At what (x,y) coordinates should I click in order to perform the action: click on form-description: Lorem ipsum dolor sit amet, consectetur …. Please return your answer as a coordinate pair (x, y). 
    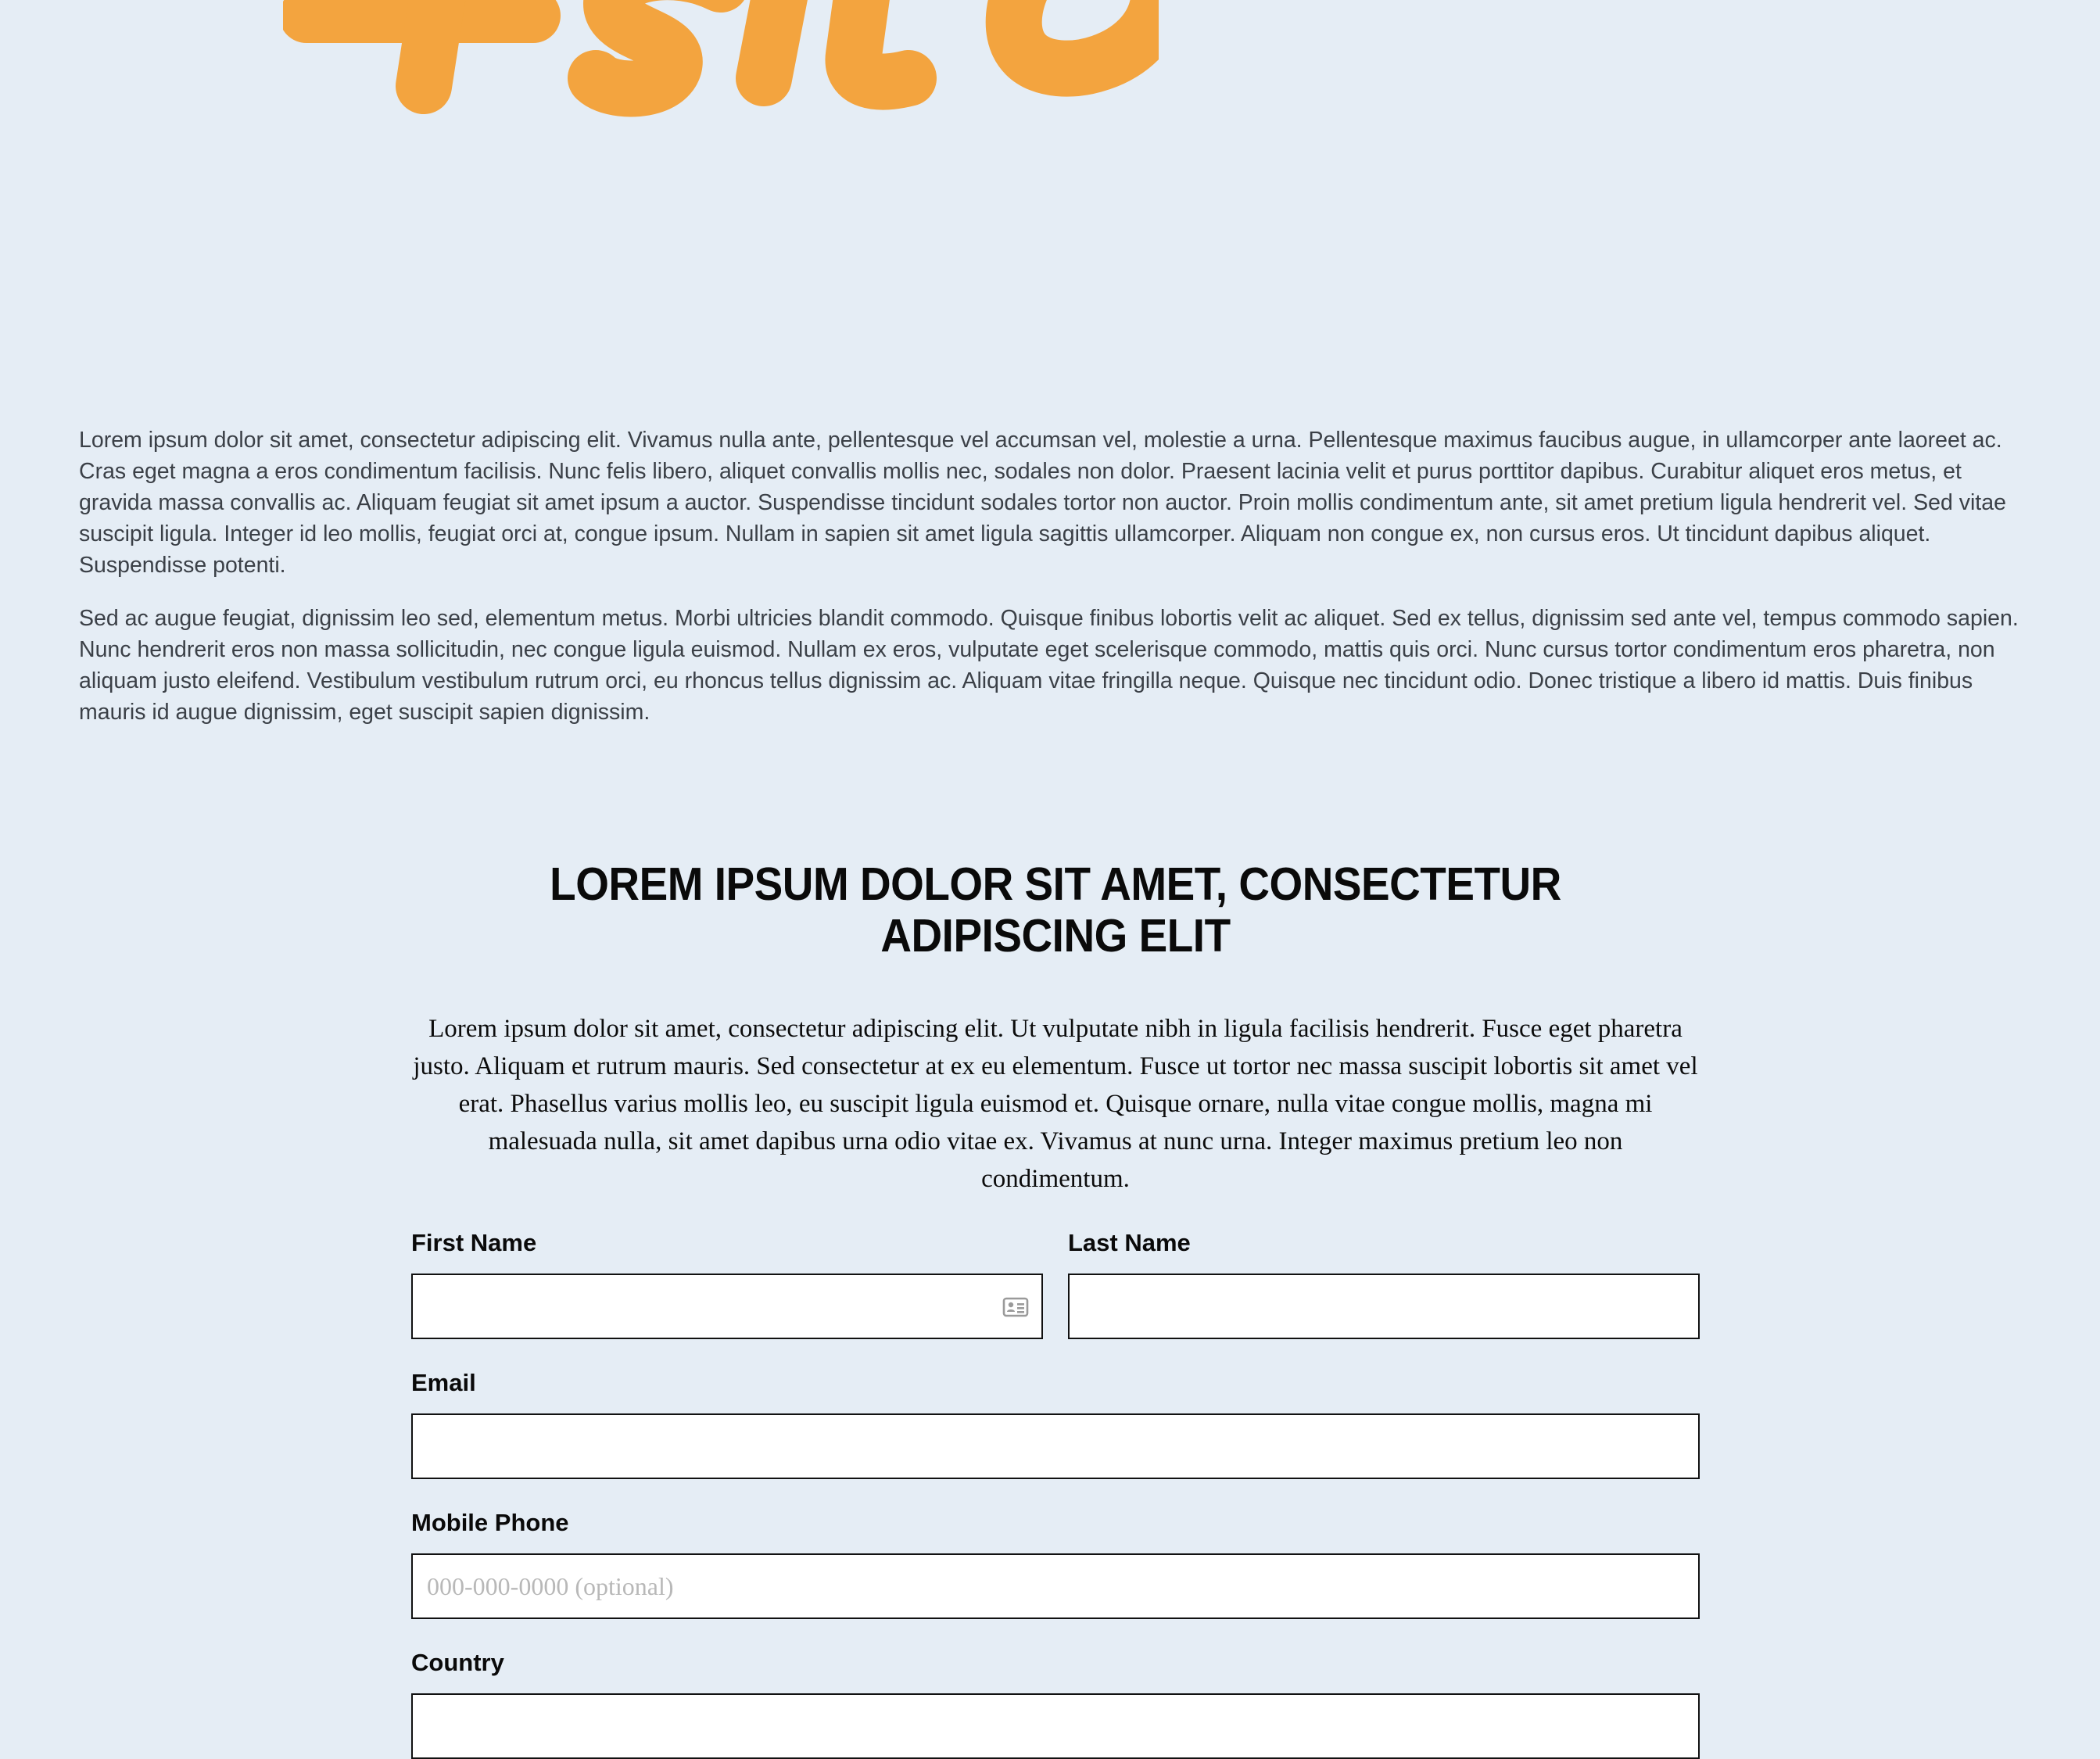
    Looking at the image, I should click on (1055, 1104).